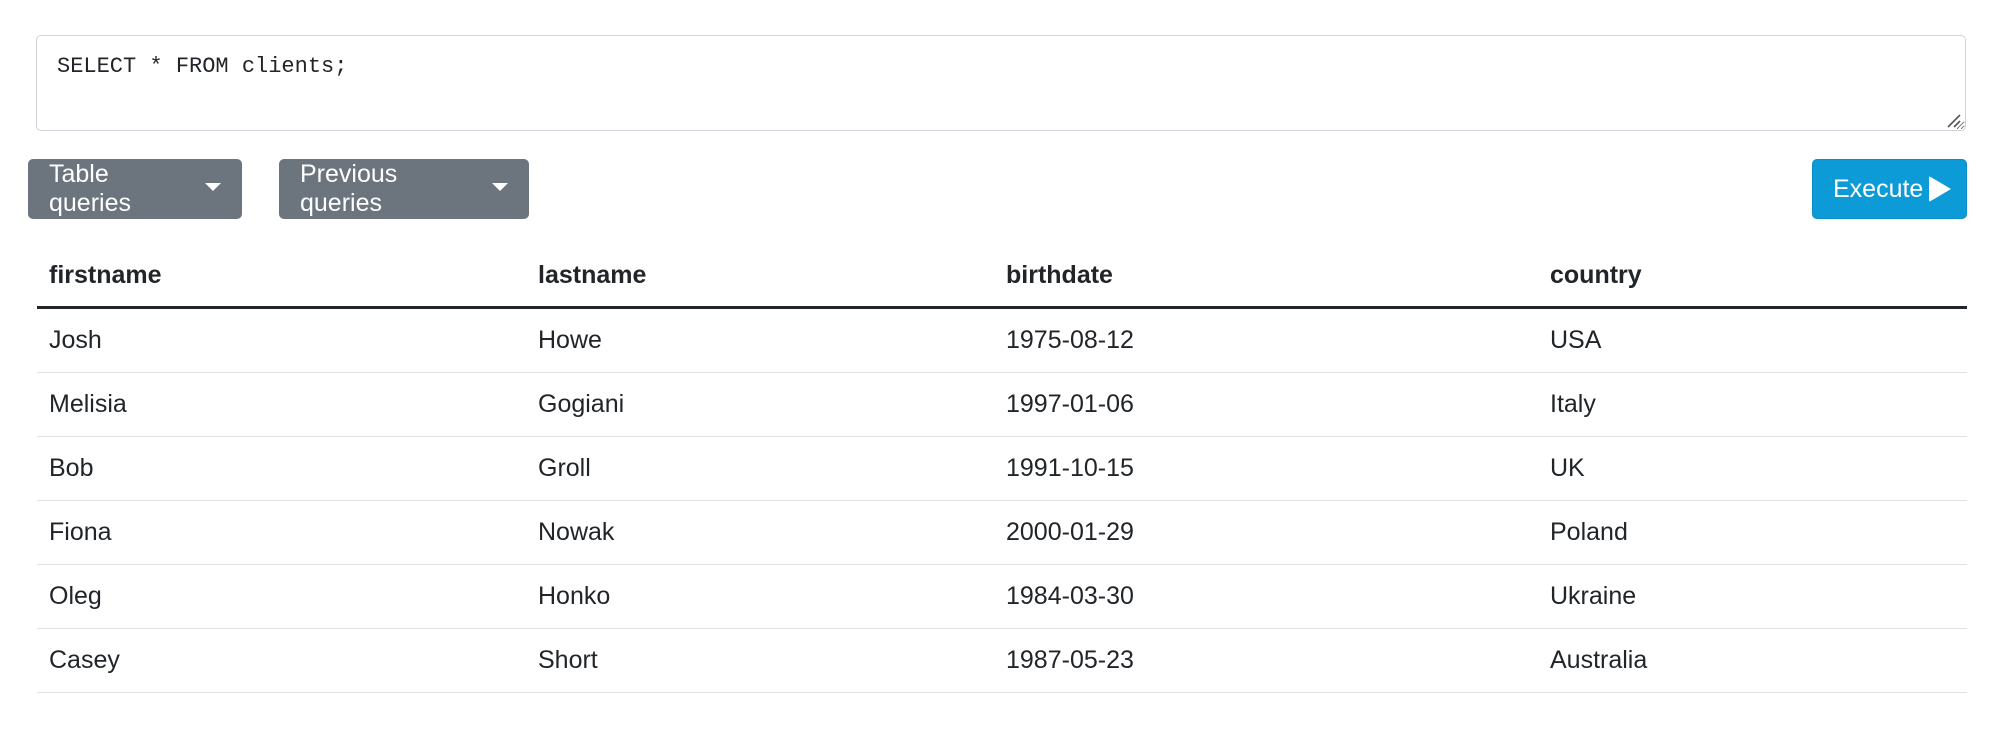 The image size is (2000, 751). I want to click on cell-country: Italy, so click(1752, 404).